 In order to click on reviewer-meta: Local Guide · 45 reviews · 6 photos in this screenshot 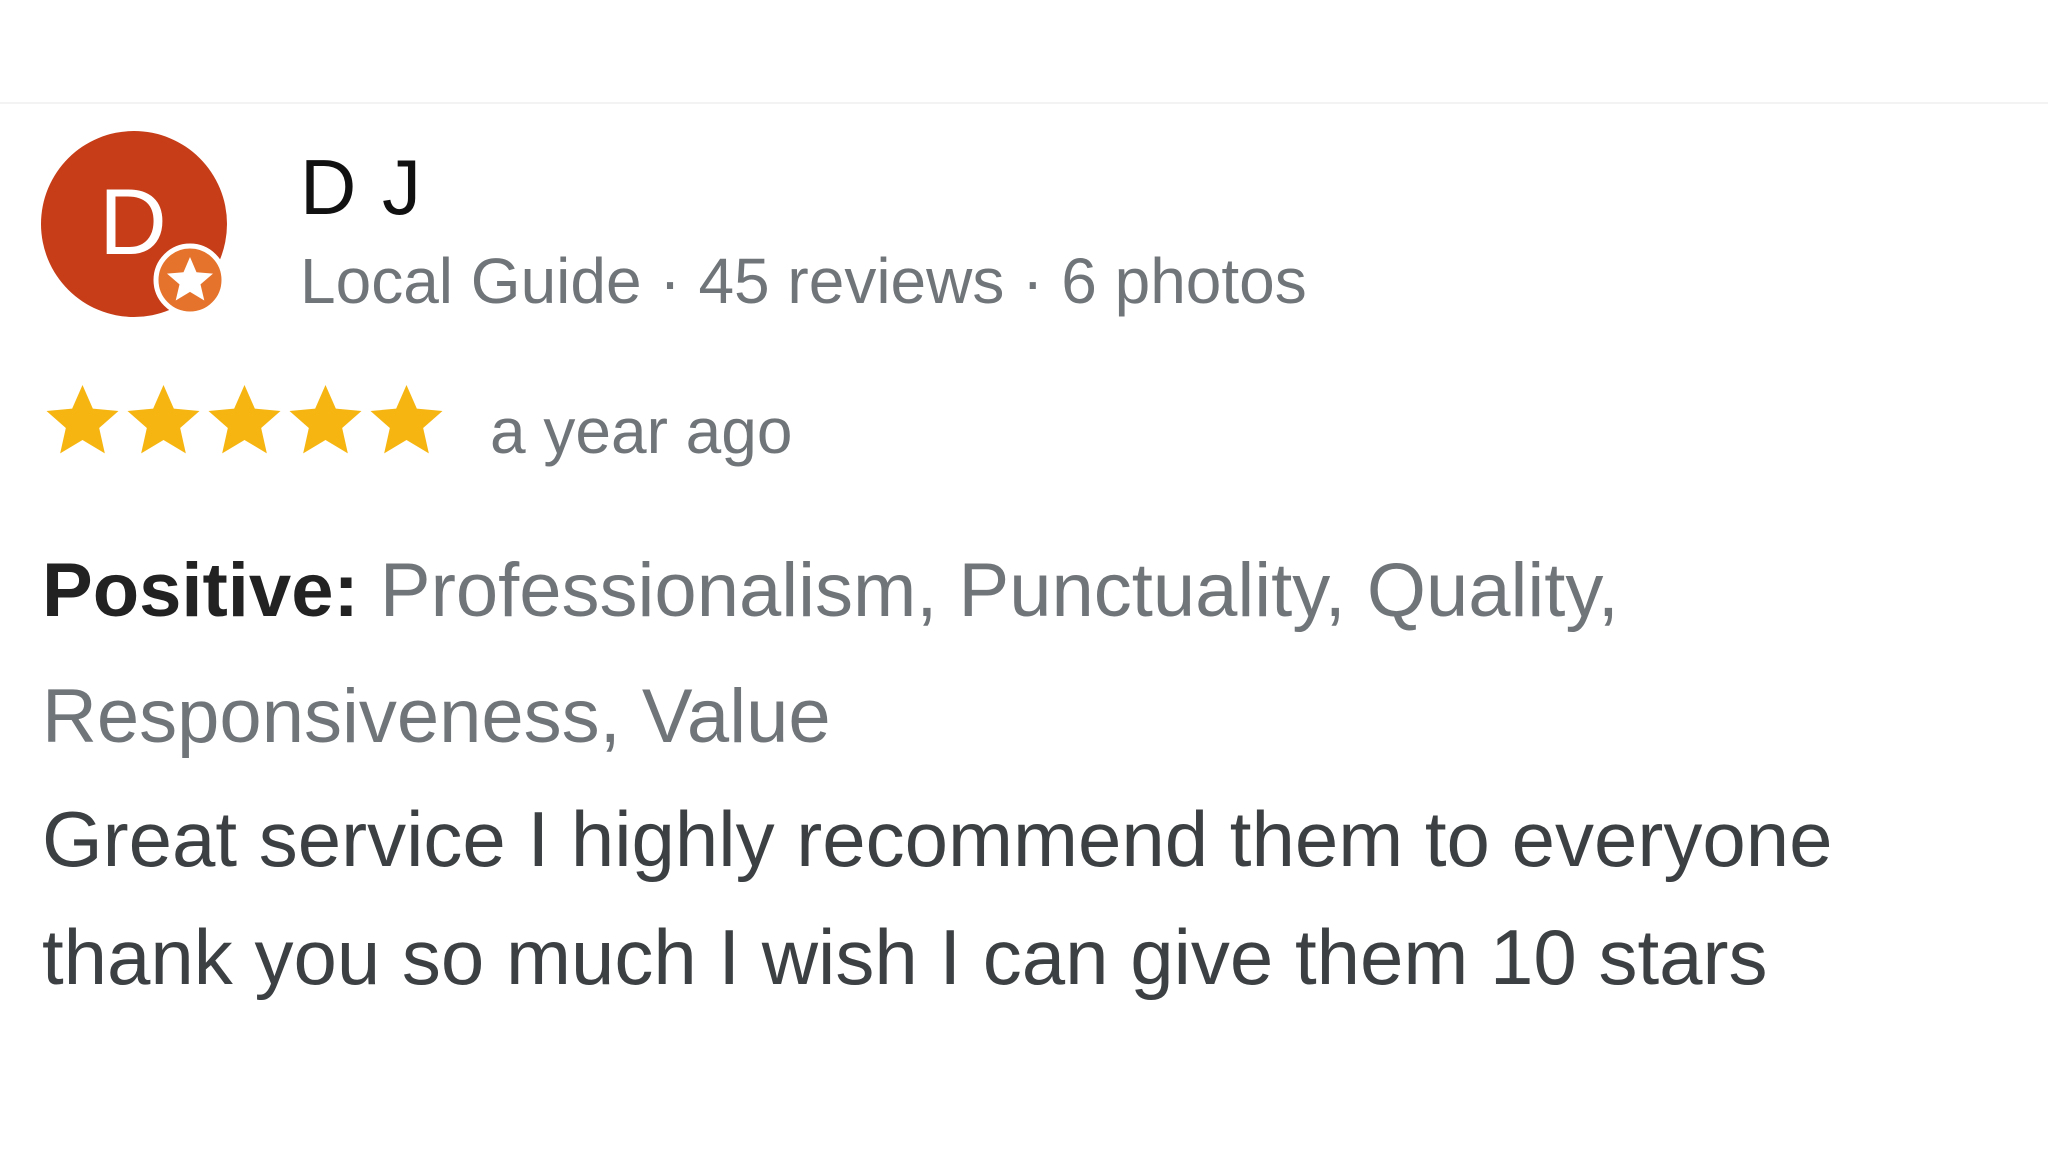, I will do `click(803, 281)`.